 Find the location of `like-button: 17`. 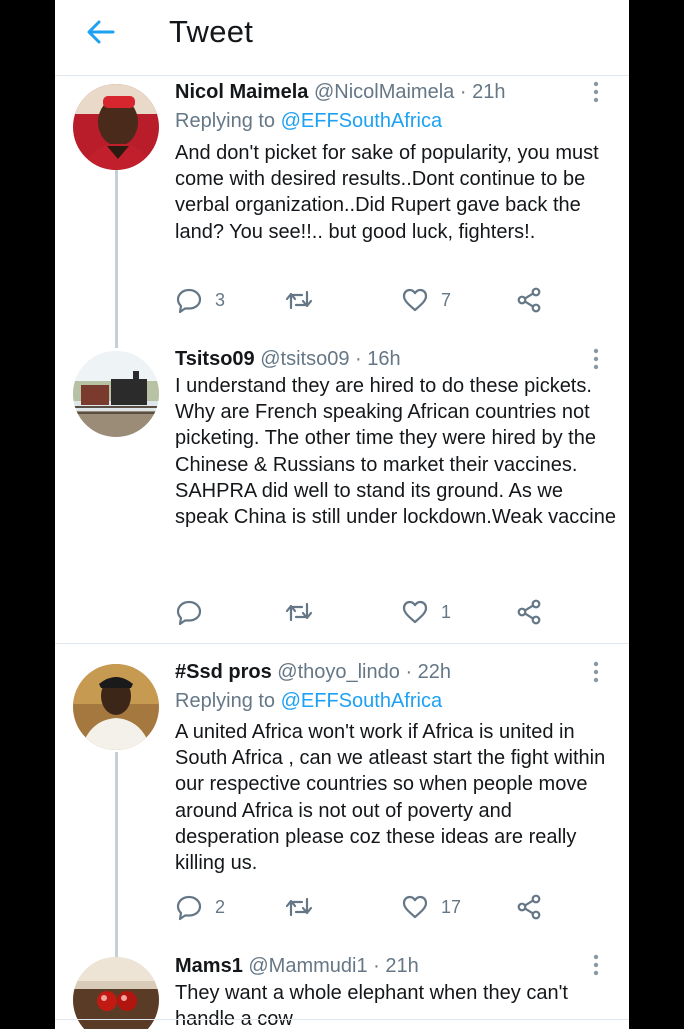

like-button: 17 is located at coordinates (431, 907).